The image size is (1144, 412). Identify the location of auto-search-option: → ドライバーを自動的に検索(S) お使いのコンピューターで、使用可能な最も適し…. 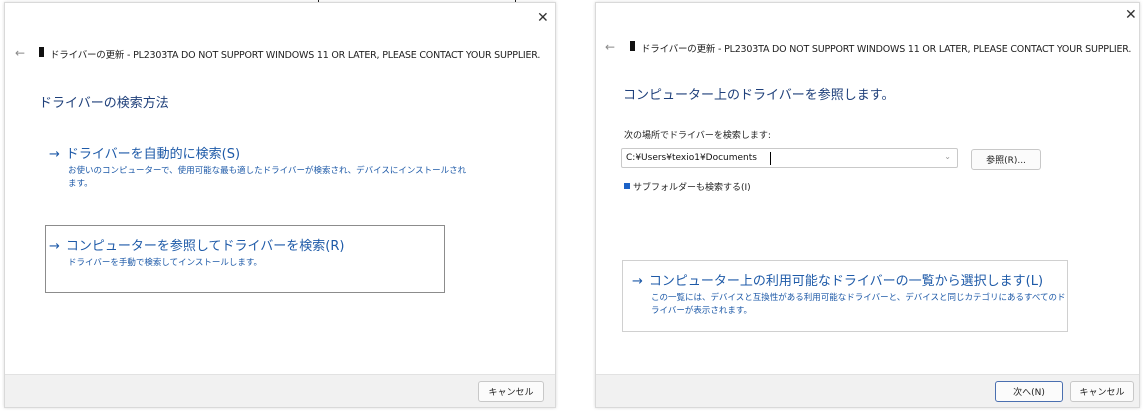
(257, 167).